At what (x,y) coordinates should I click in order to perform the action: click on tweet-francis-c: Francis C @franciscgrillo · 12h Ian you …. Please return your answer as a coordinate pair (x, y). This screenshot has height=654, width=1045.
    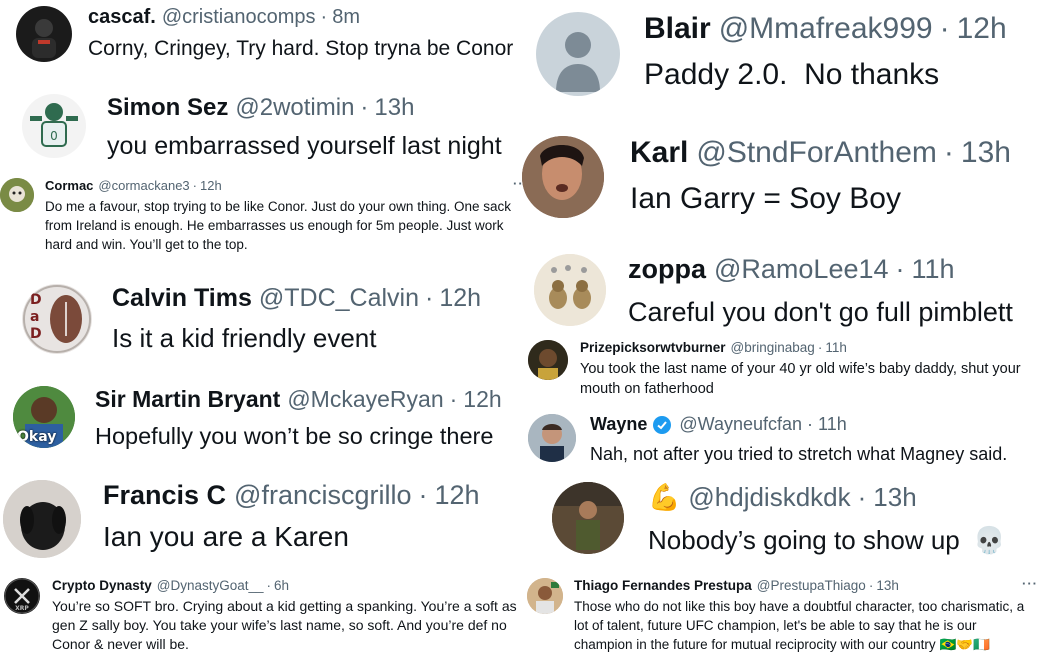
    Looking at the image, I should click on (241, 519).